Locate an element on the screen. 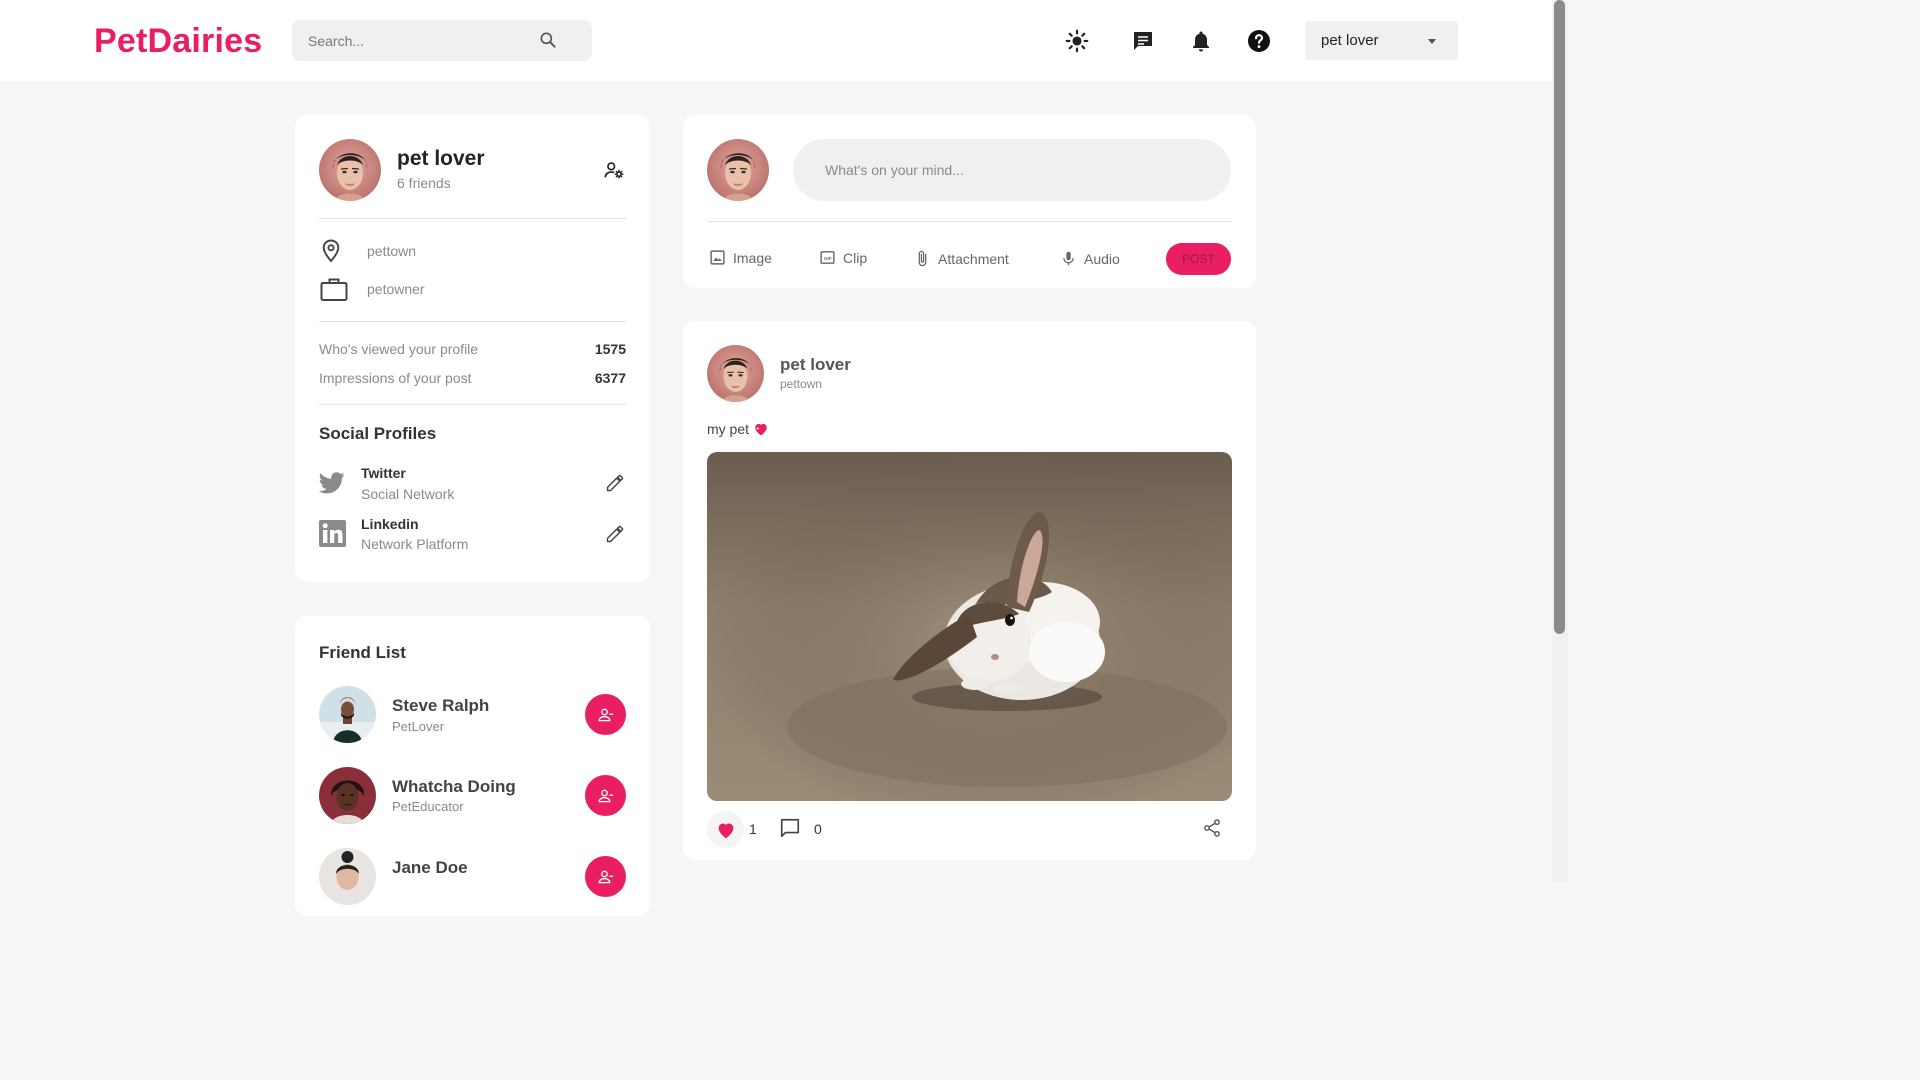 Image resolution: width=1920 pixels, height=1080 pixels. post-author-avatar is located at coordinates (735, 373).